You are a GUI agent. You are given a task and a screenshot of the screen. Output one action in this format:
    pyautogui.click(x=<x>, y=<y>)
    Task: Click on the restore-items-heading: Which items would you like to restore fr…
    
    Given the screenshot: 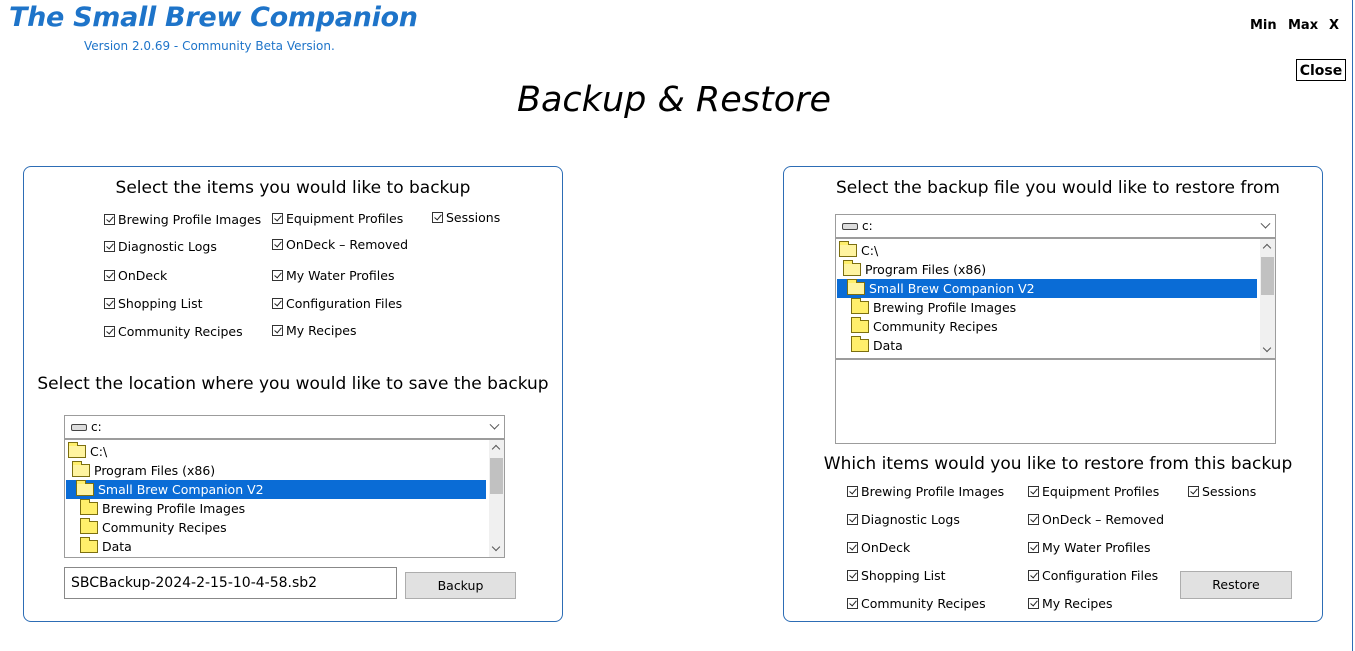 What is the action you would take?
    pyautogui.click(x=1058, y=464)
    